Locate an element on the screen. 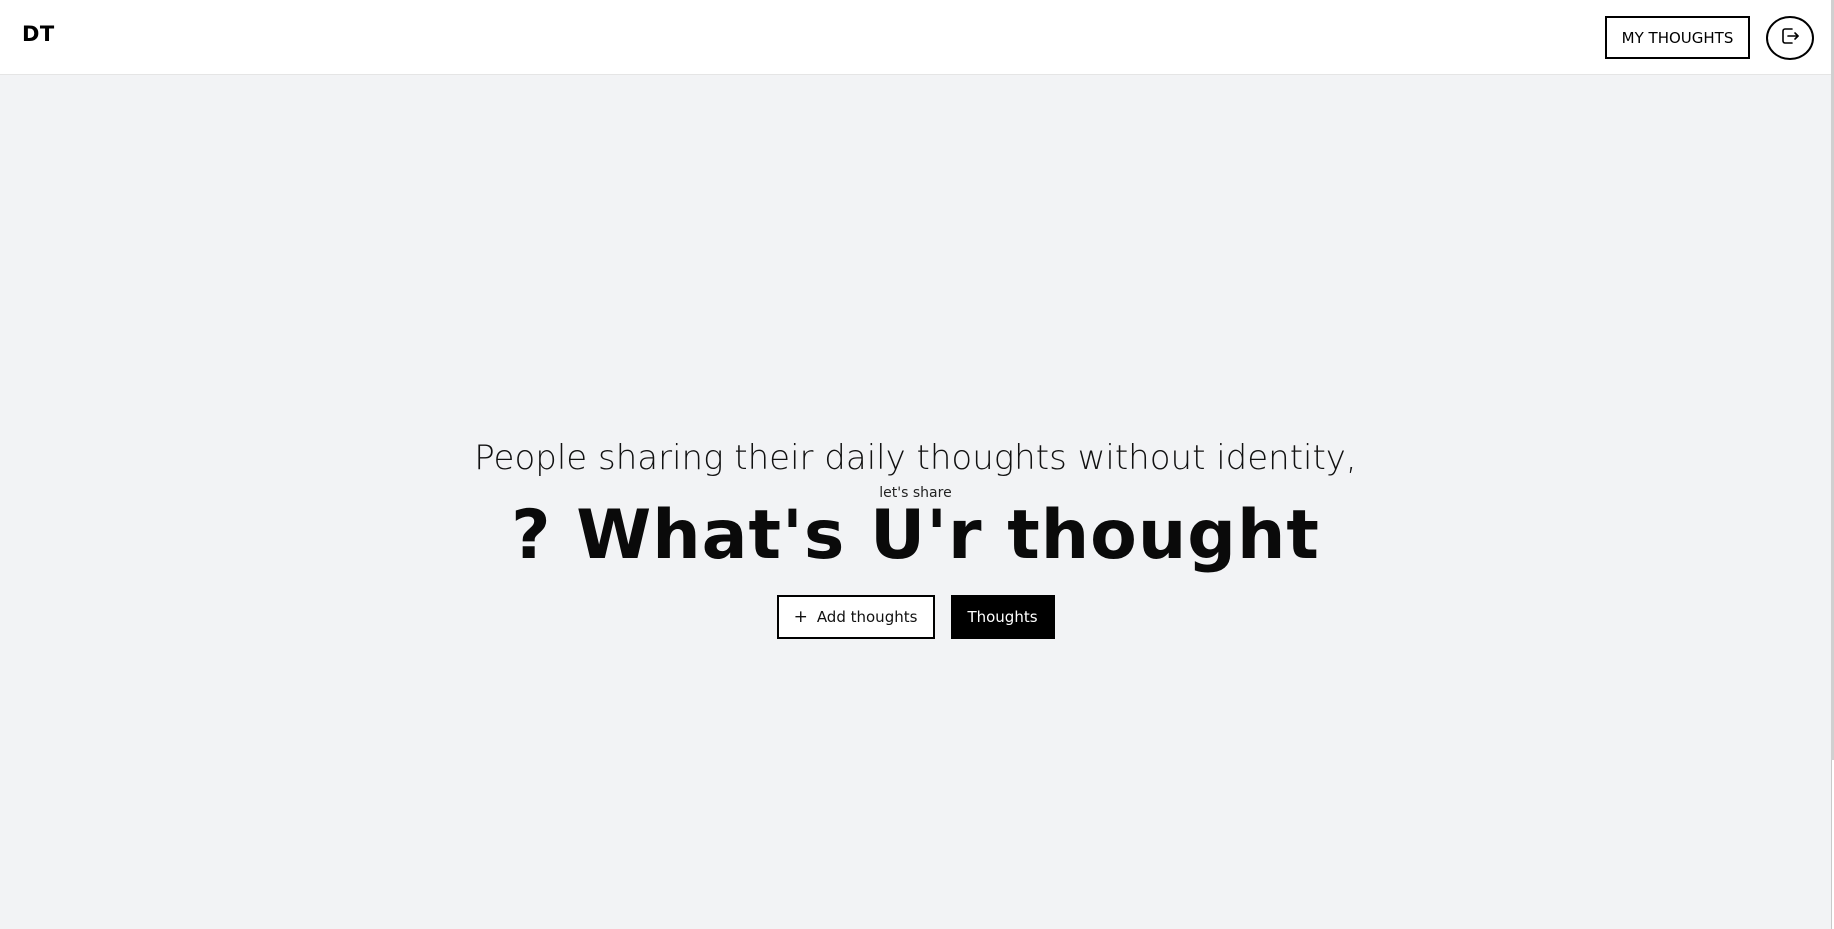 The height and width of the screenshot is (929, 1834). hero-headline: ? What's U'r thought is located at coordinates (915, 535).